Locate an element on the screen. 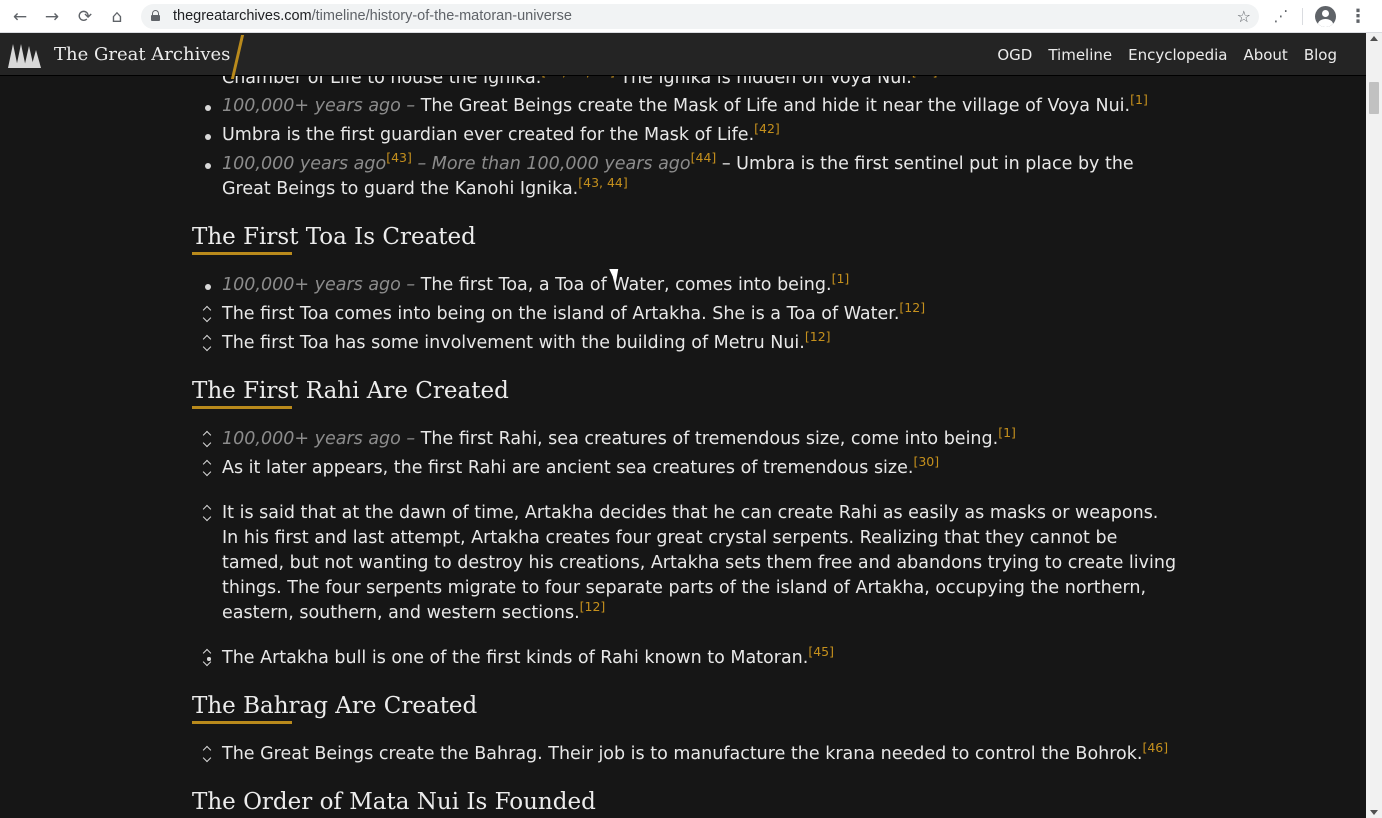 The height and width of the screenshot is (818, 1382). citation-link: [42] is located at coordinates (767, 128).